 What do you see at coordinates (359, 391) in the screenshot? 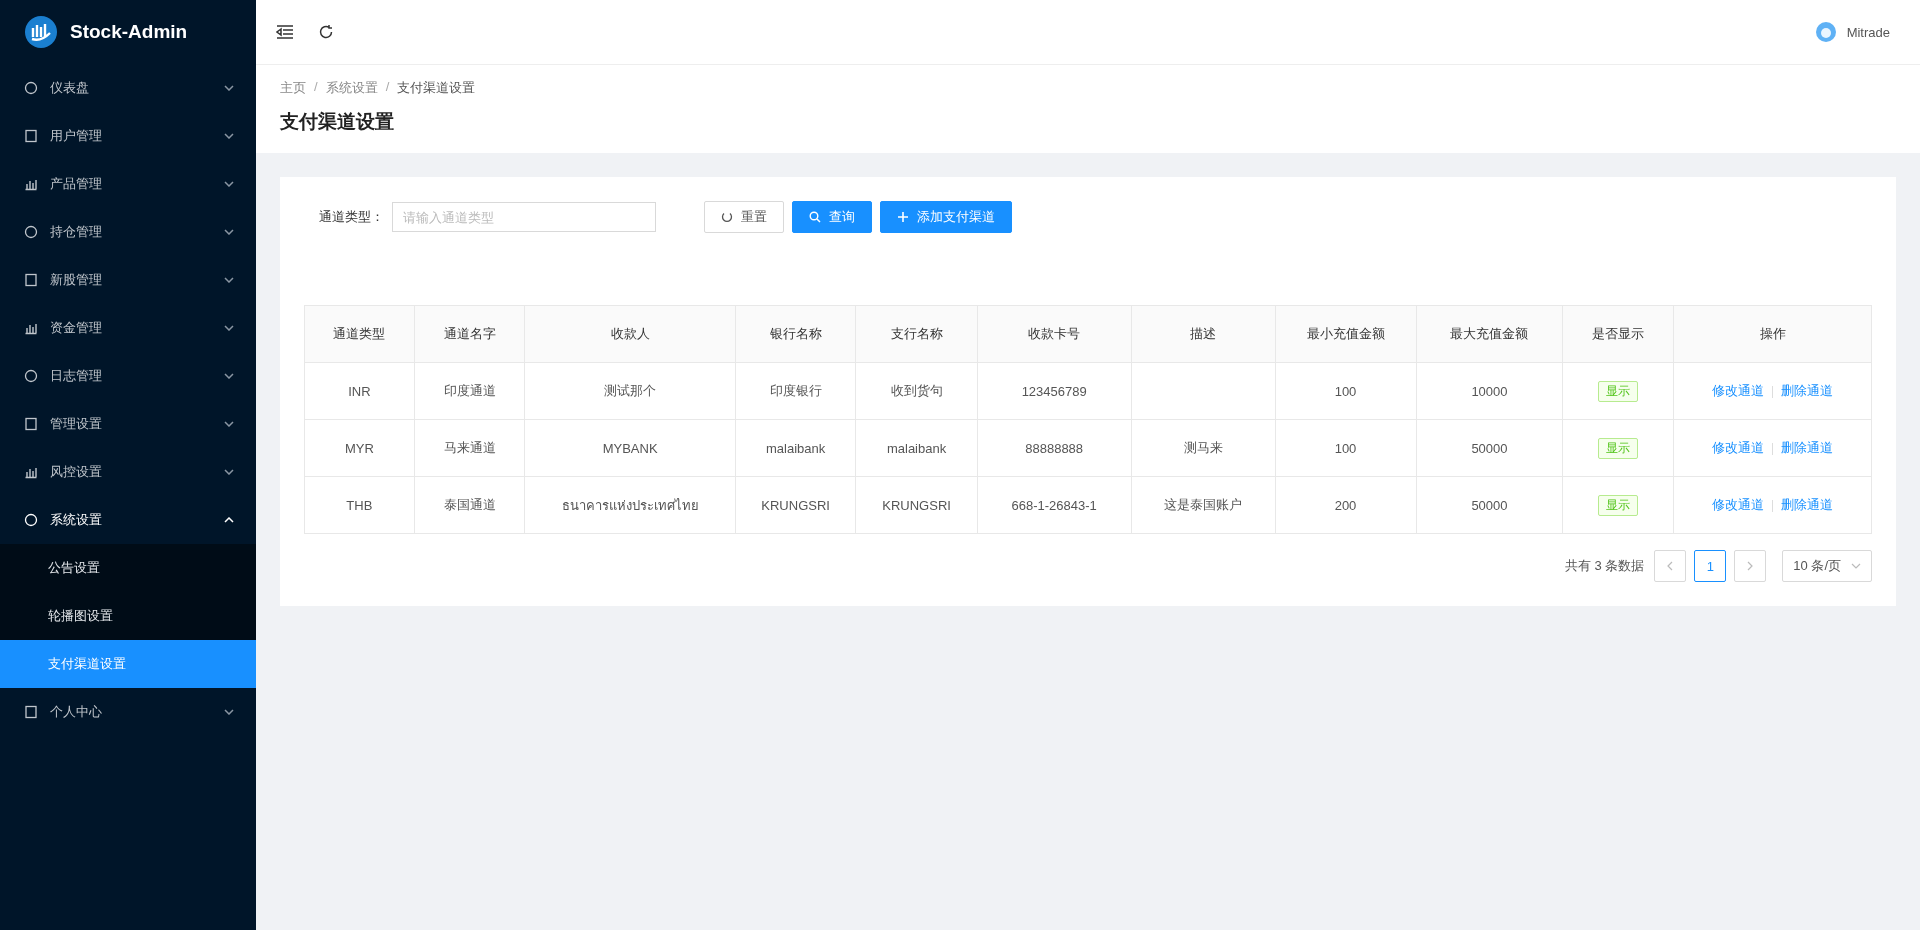
I see `table-cell: INR` at bounding box center [359, 391].